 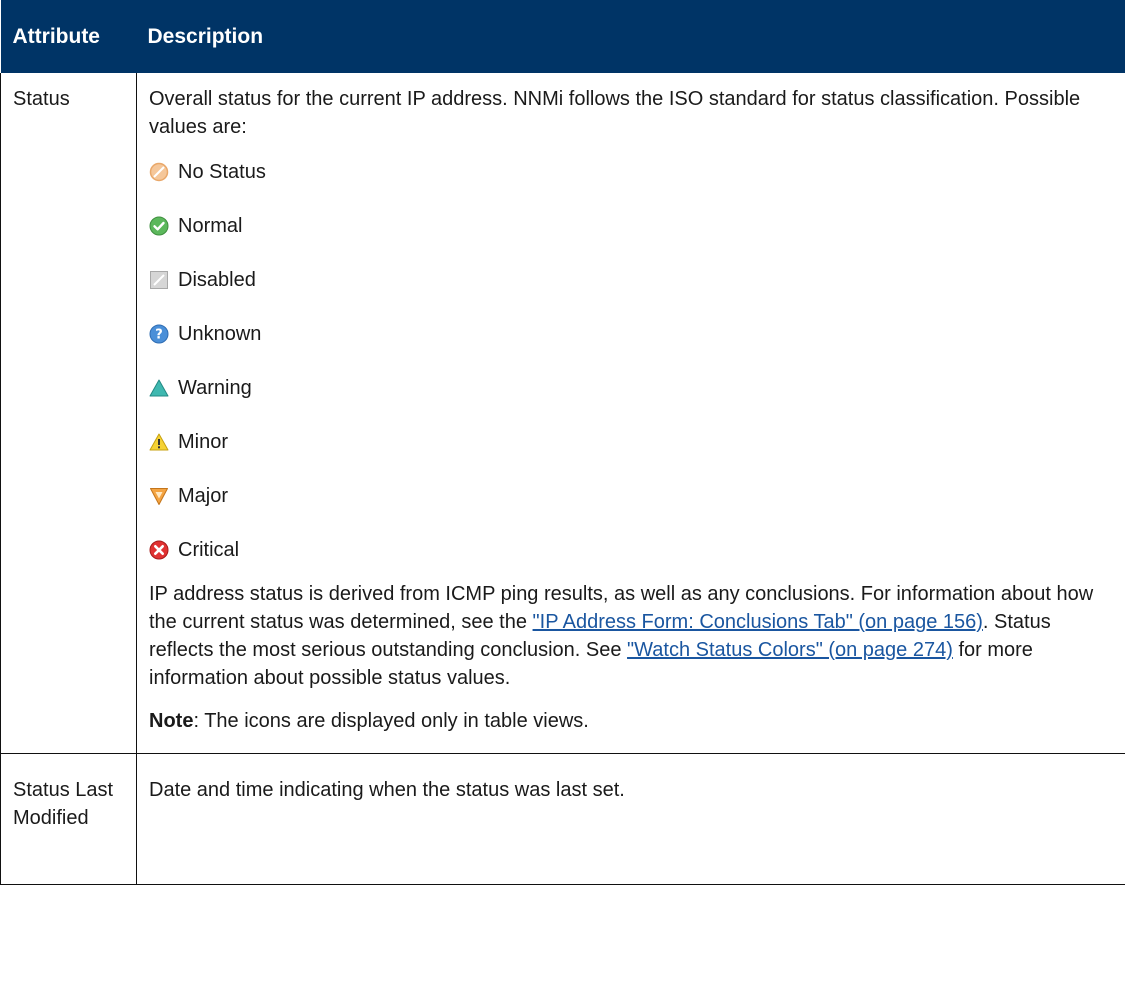 What do you see at coordinates (159, 280) in the screenshot?
I see `disabled-icon` at bounding box center [159, 280].